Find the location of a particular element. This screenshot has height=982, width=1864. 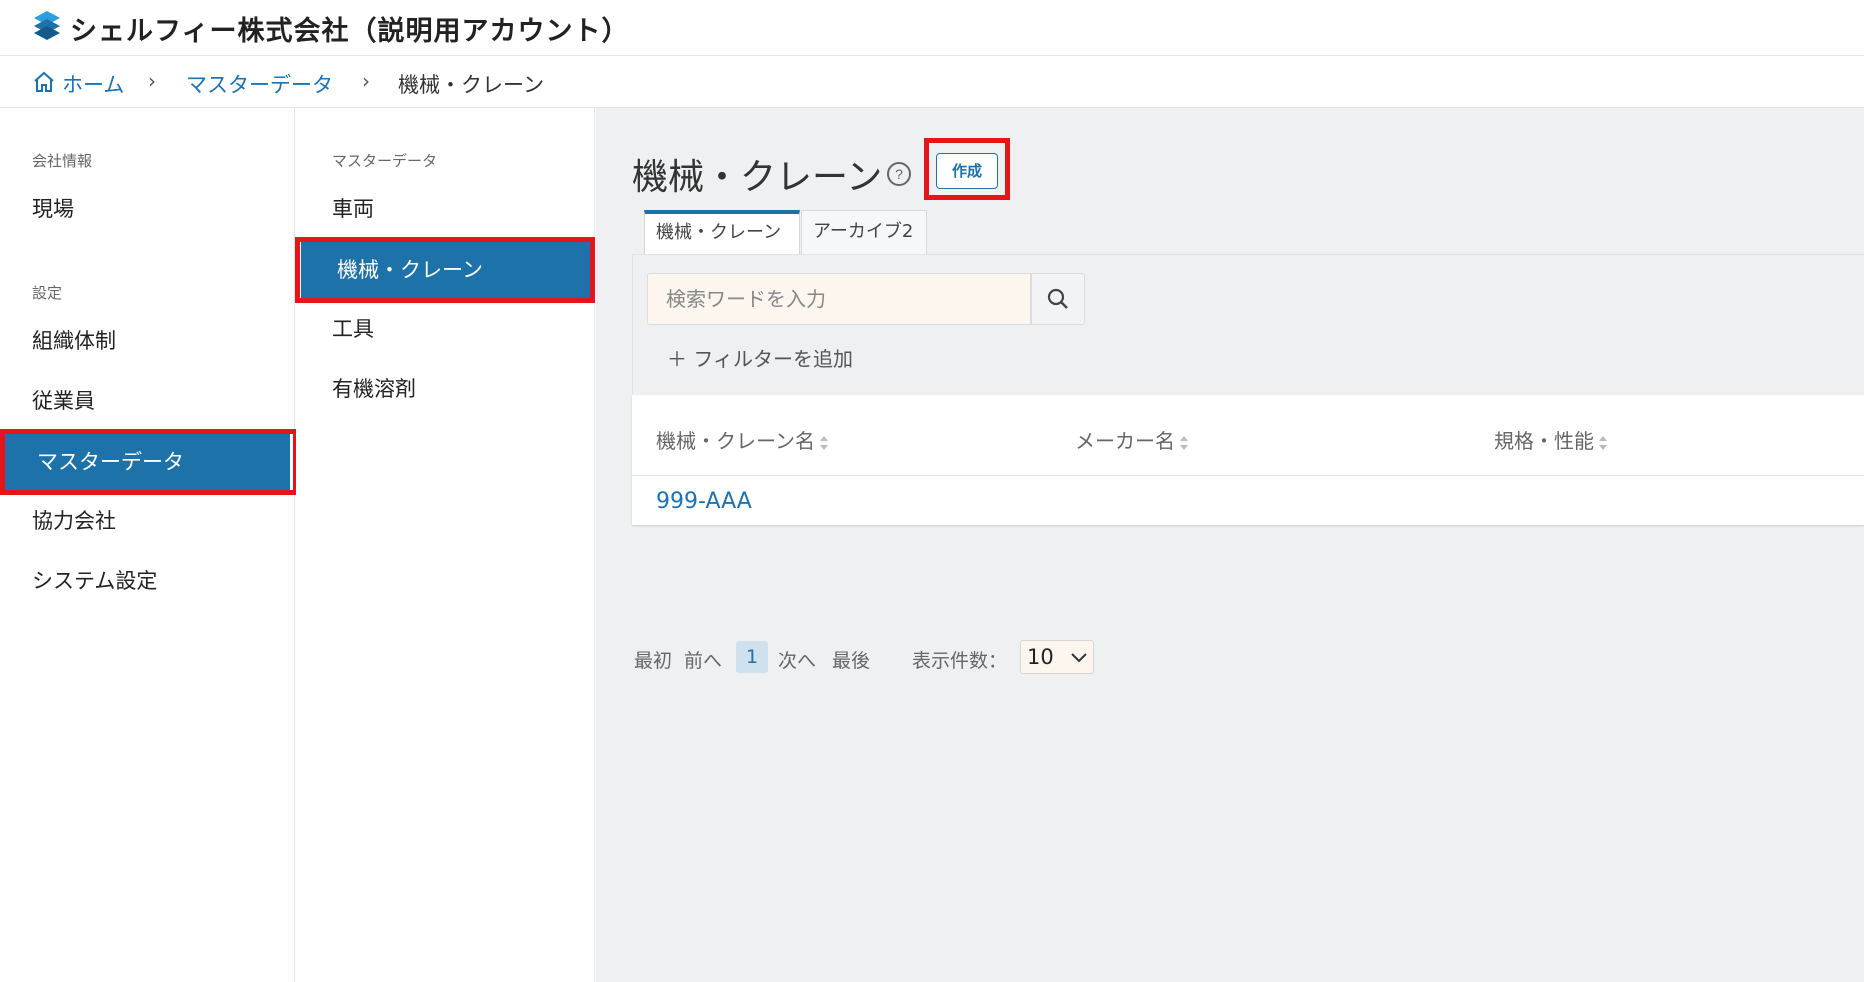

filter-area: 検索ワードを入力 ＋ フィルターを追加 is located at coordinates (1248, 324).